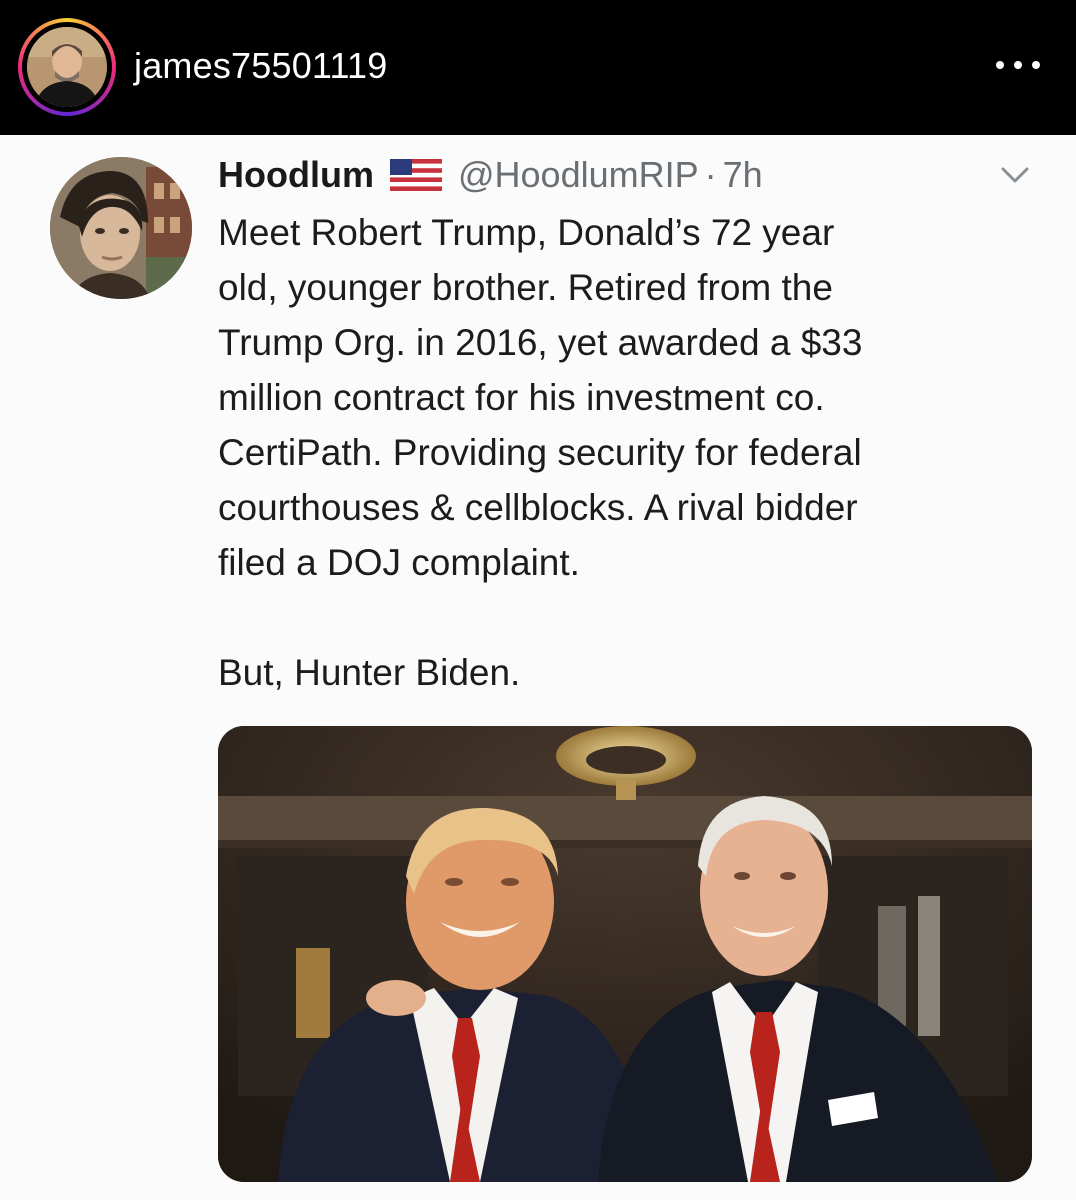 Image resolution: width=1076 pixels, height=1200 pixels. I want to click on avatar, so click(67, 67).